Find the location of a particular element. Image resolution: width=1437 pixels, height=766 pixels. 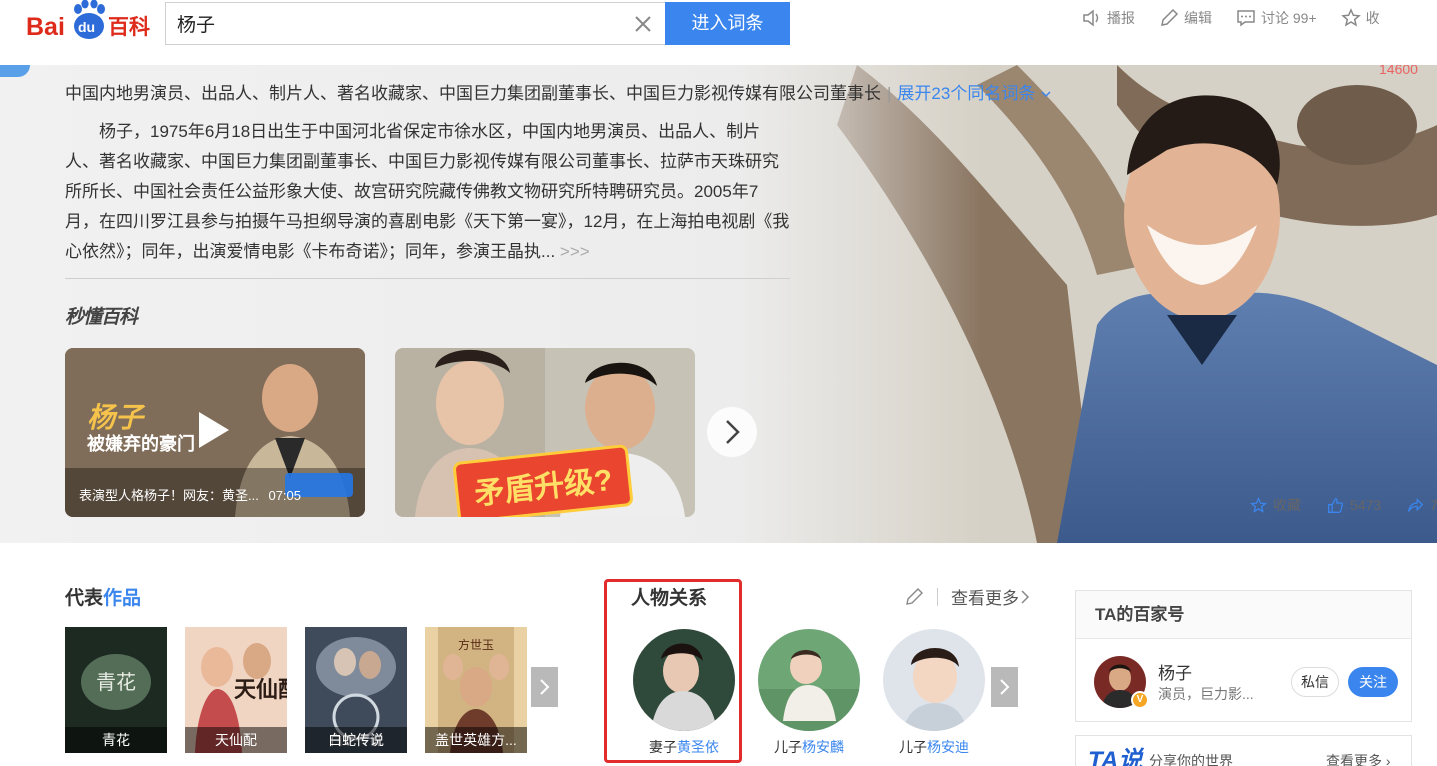

relations-tools-divider is located at coordinates (937, 596).